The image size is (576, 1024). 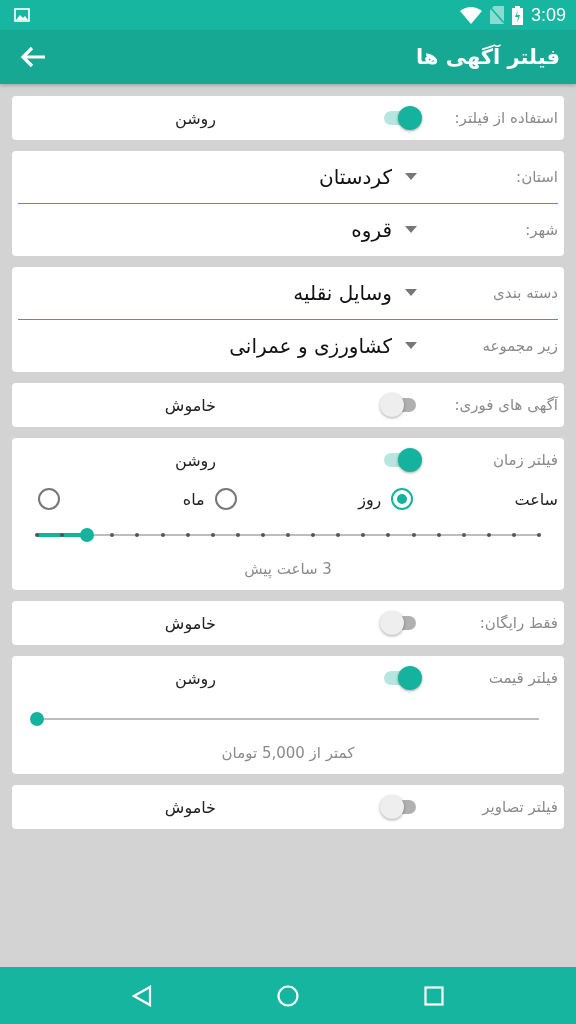 What do you see at coordinates (371, 230) in the screenshot?
I see `dropdown-value: قروه` at bounding box center [371, 230].